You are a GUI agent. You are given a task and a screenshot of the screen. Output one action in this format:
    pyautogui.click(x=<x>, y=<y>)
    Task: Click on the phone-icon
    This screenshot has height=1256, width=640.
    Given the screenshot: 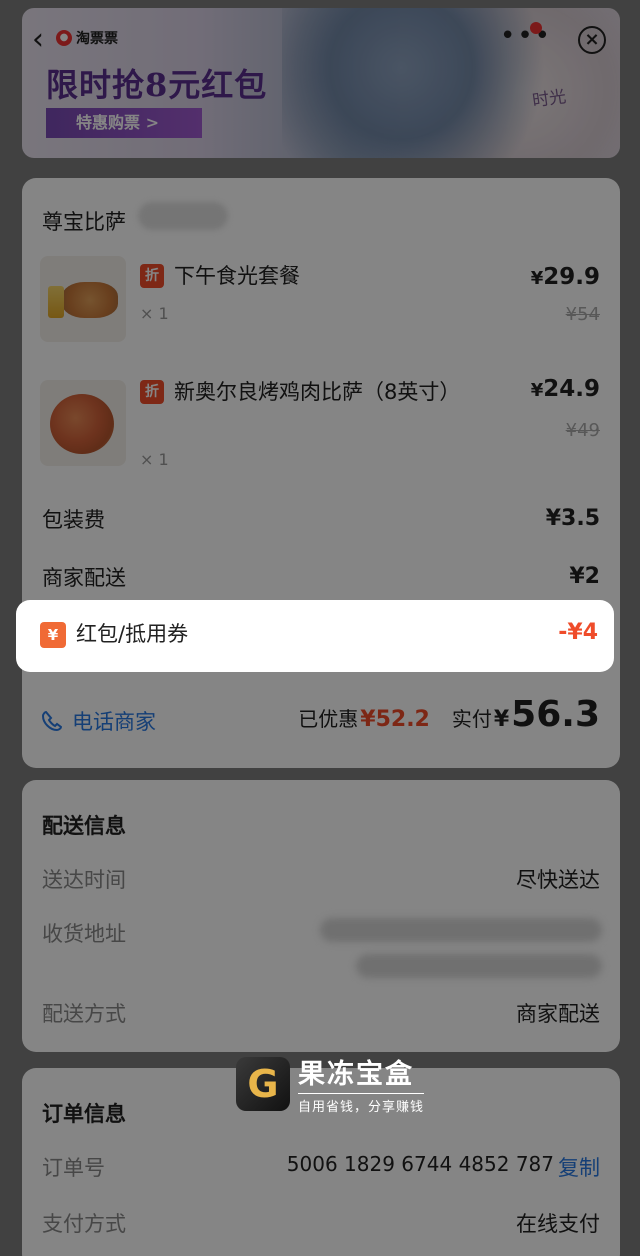 What is the action you would take?
    pyautogui.click(x=52, y=721)
    